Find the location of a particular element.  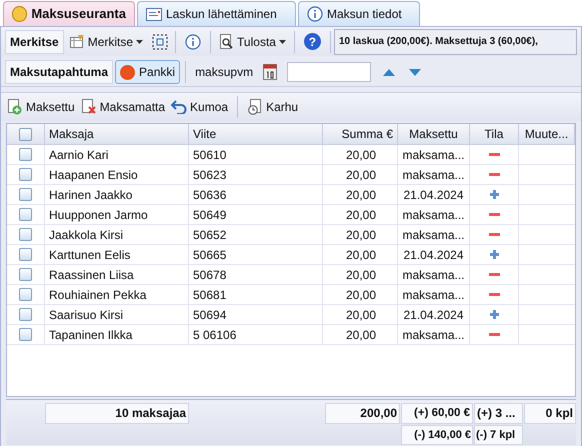

summary-text: 10 laskua (200,00€). Maksettuja 3 (60,00€), is located at coordinates (455, 41).